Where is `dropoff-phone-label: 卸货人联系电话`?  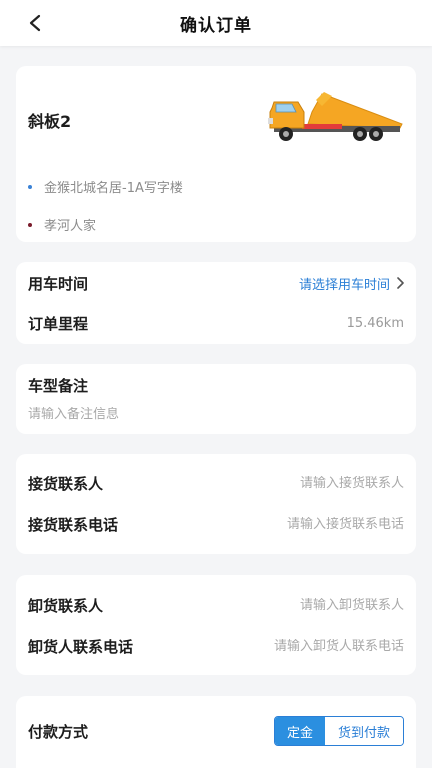 dropoff-phone-label: 卸货人联系电话 is located at coordinates (81, 646).